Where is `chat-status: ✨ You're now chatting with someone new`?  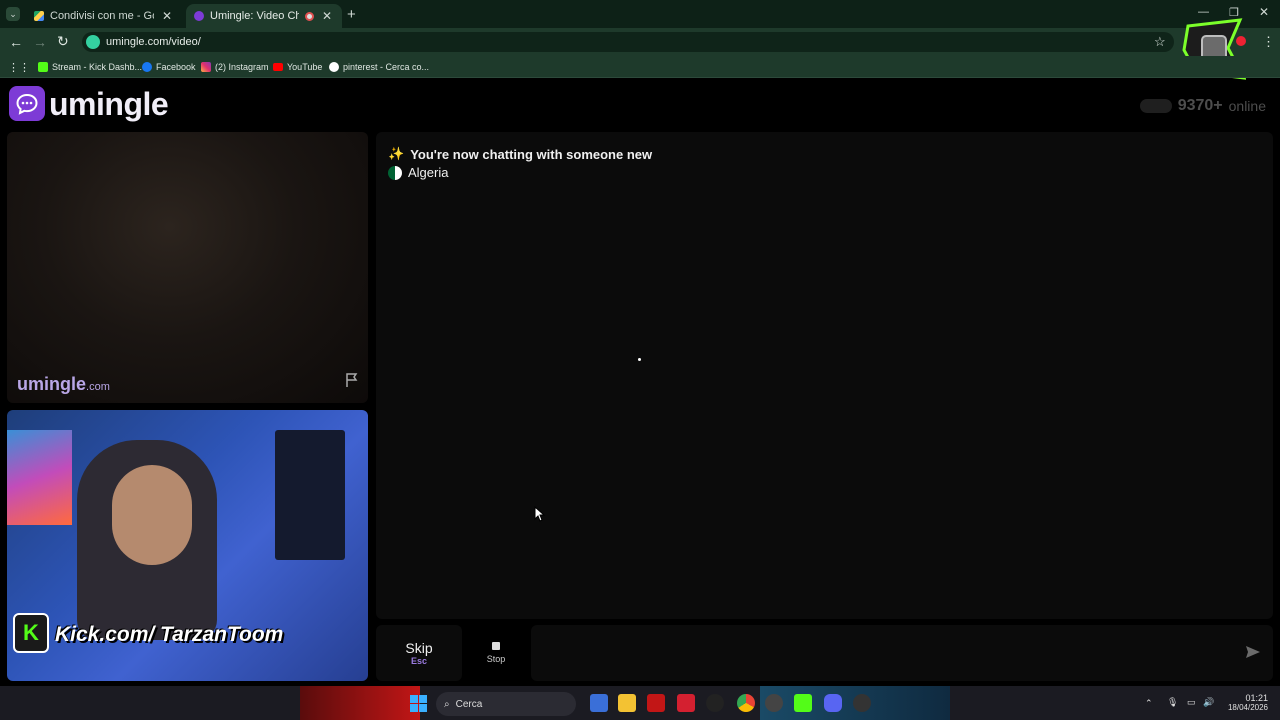 chat-status: ✨ You're now chatting with someone new is located at coordinates (520, 154).